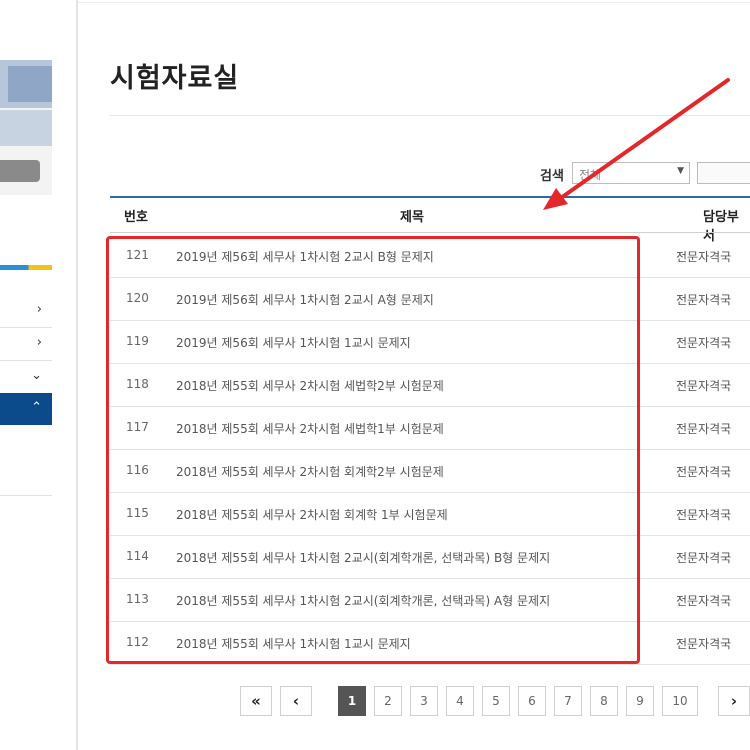 The width and height of the screenshot is (750, 750). I want to click on sidebar-divider, so click(26, 495).